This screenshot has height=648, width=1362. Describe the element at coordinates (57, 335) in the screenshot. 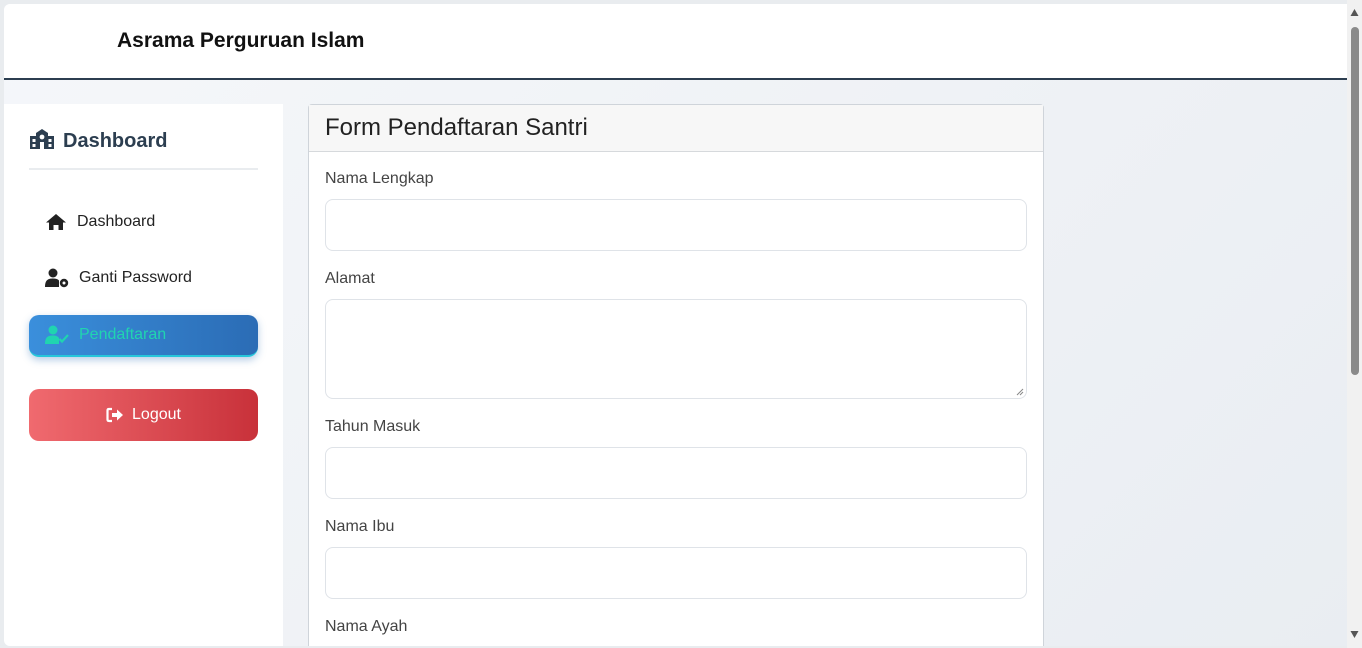

I see `user-check-icon` at that location.